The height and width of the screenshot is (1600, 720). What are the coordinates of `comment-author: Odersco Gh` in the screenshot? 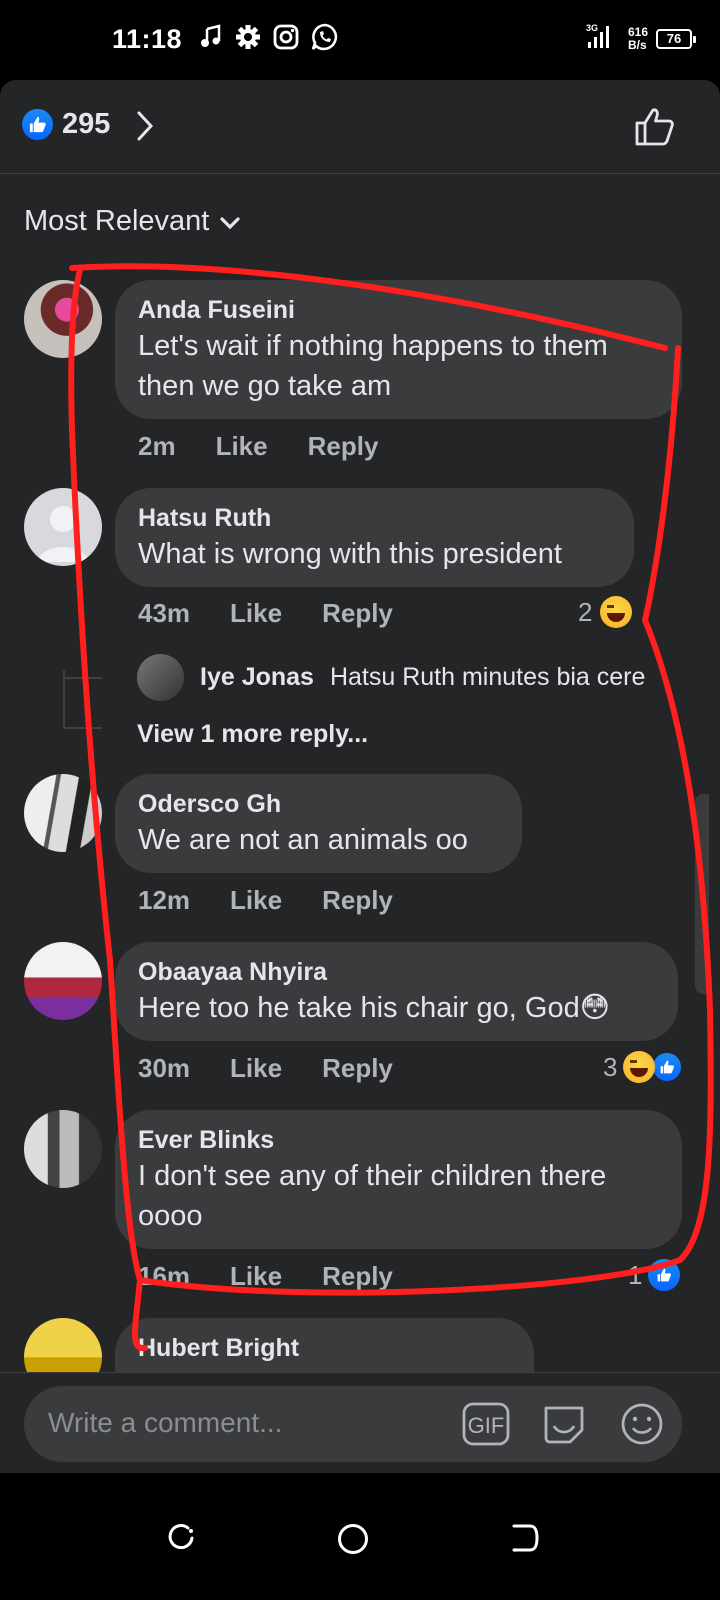 It's located at (318, 804).